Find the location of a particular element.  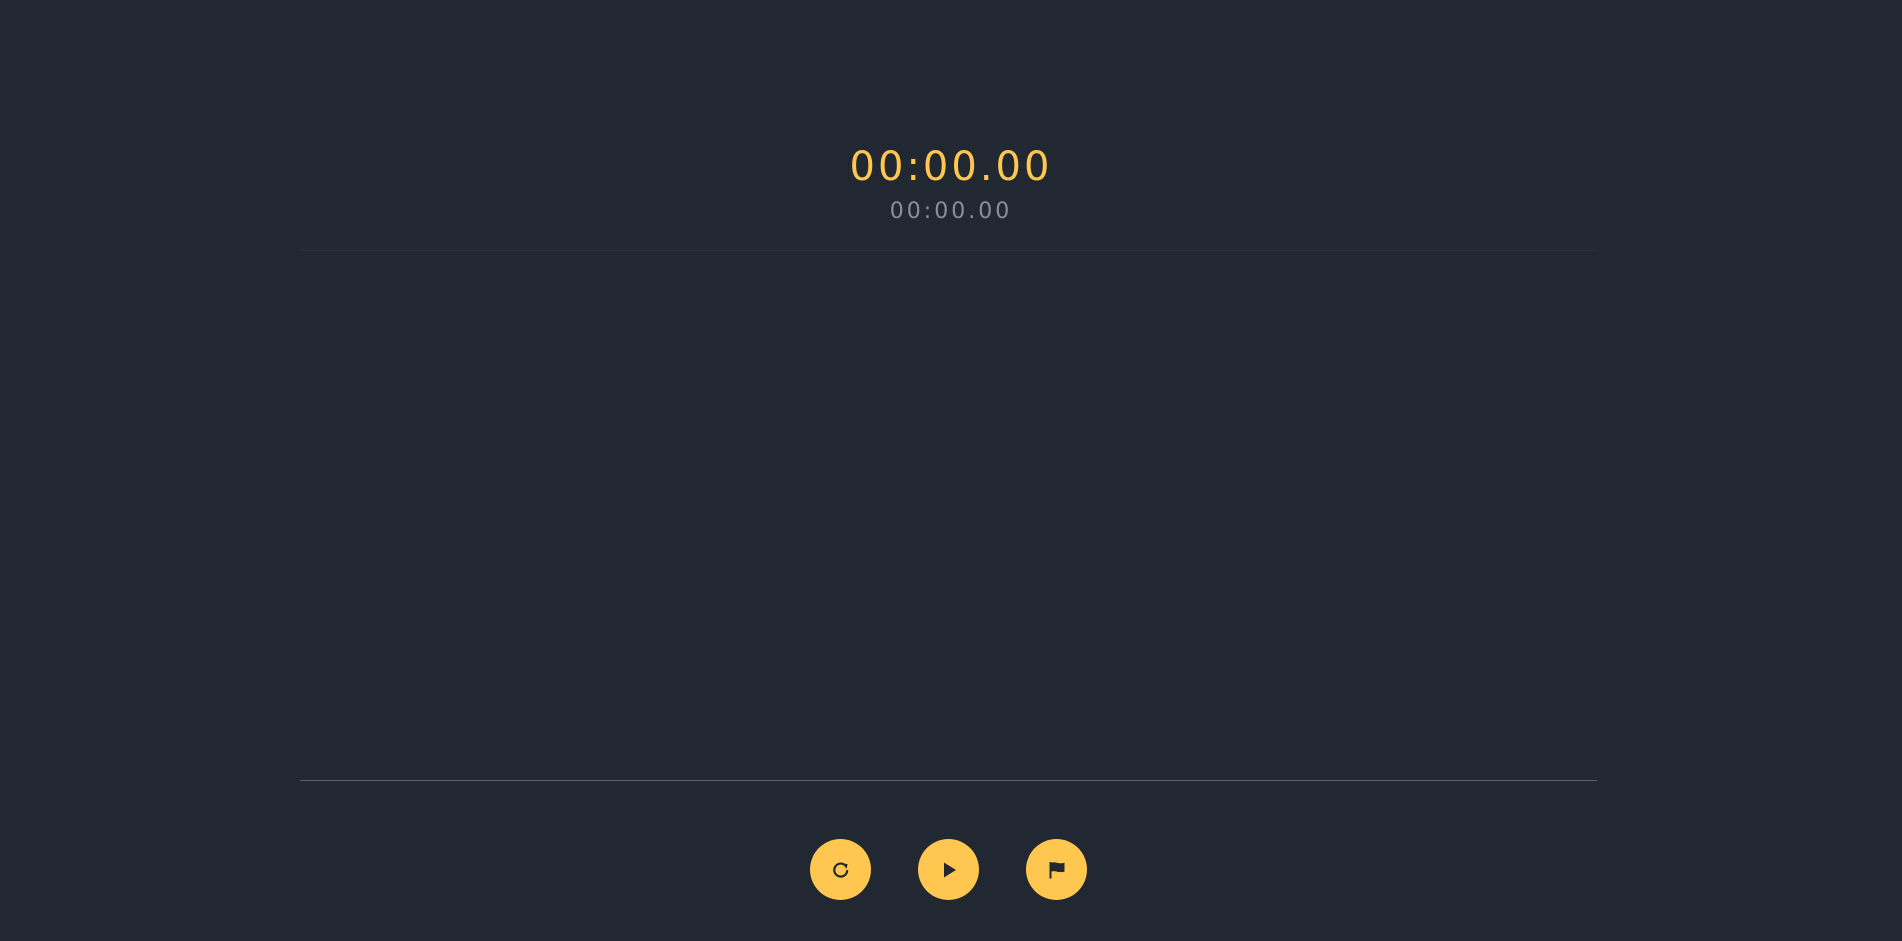

reset-button is located at coordinates (840, 869).